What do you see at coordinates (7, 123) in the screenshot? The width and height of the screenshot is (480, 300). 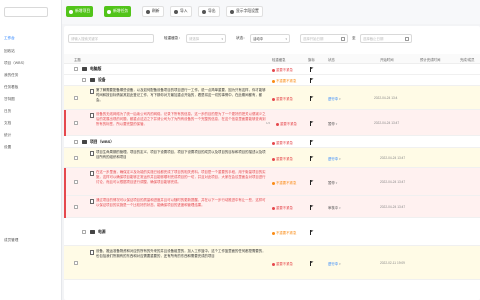 I see `sidebar-item-docs: 文档` at bounding box center [7, 123].